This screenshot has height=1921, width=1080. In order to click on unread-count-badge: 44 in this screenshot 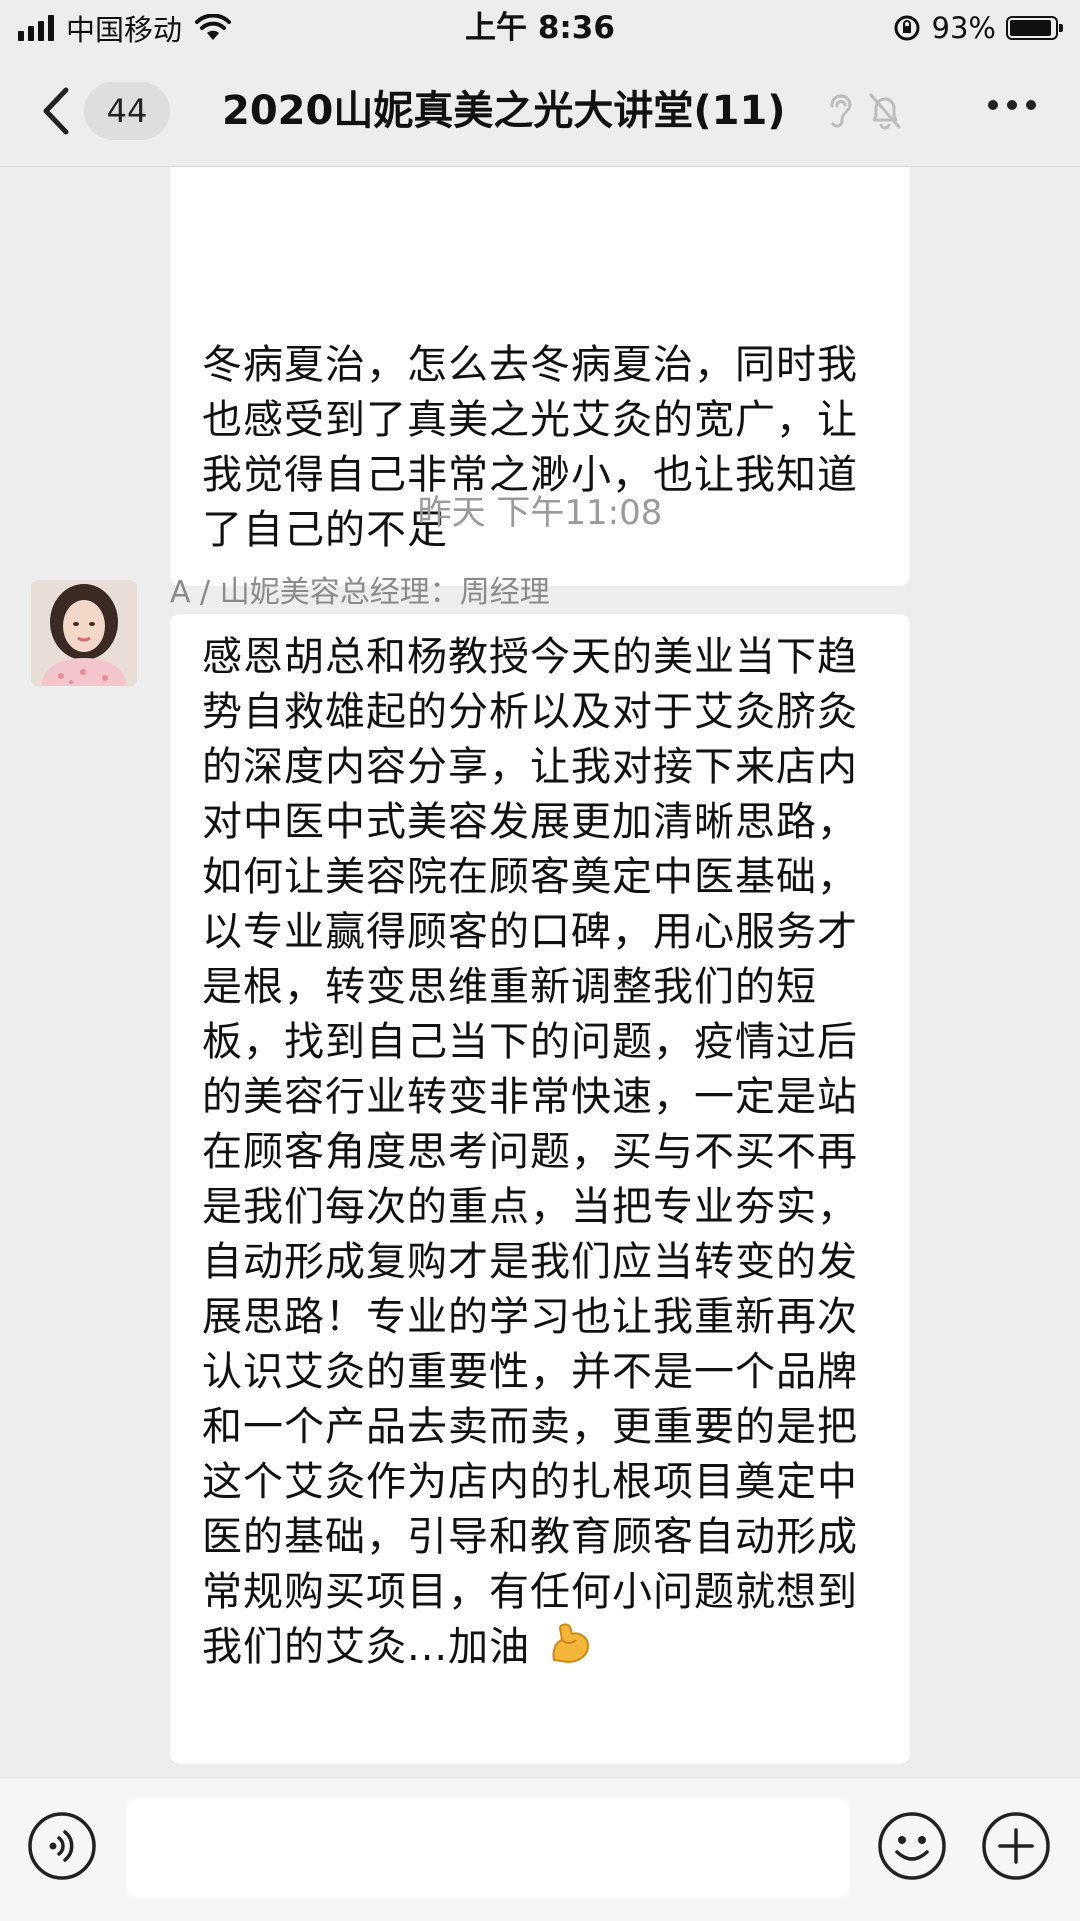, I will do `click(127, 111)`.